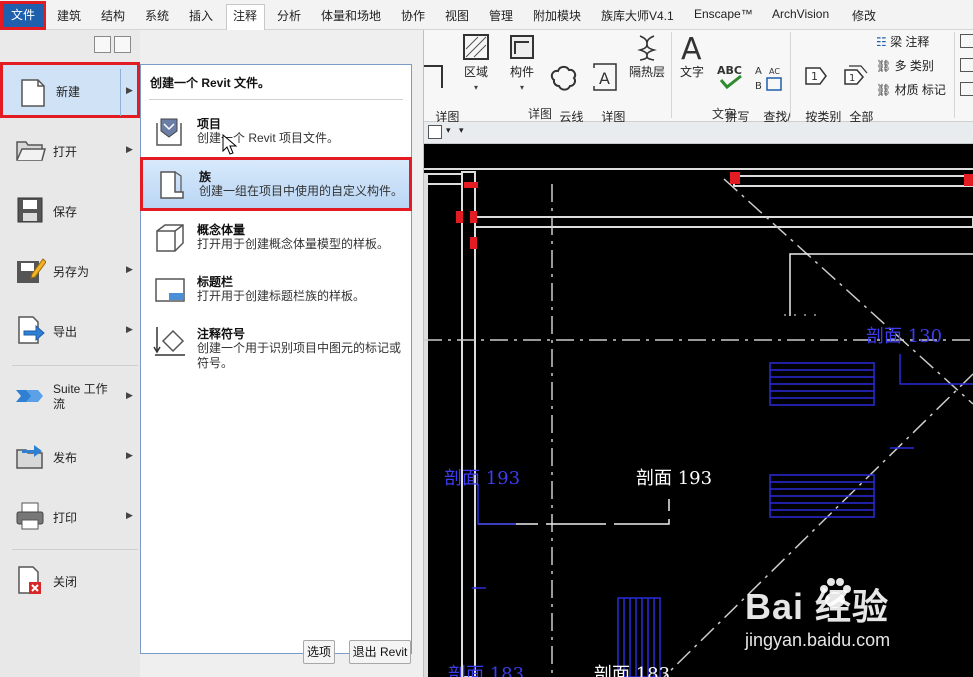 This screenshot has width=973, height=677. Describe the element at coordinates (781, 113) in the screenshot. I see `text-dialog-launcher-icon: ↘` at that location.